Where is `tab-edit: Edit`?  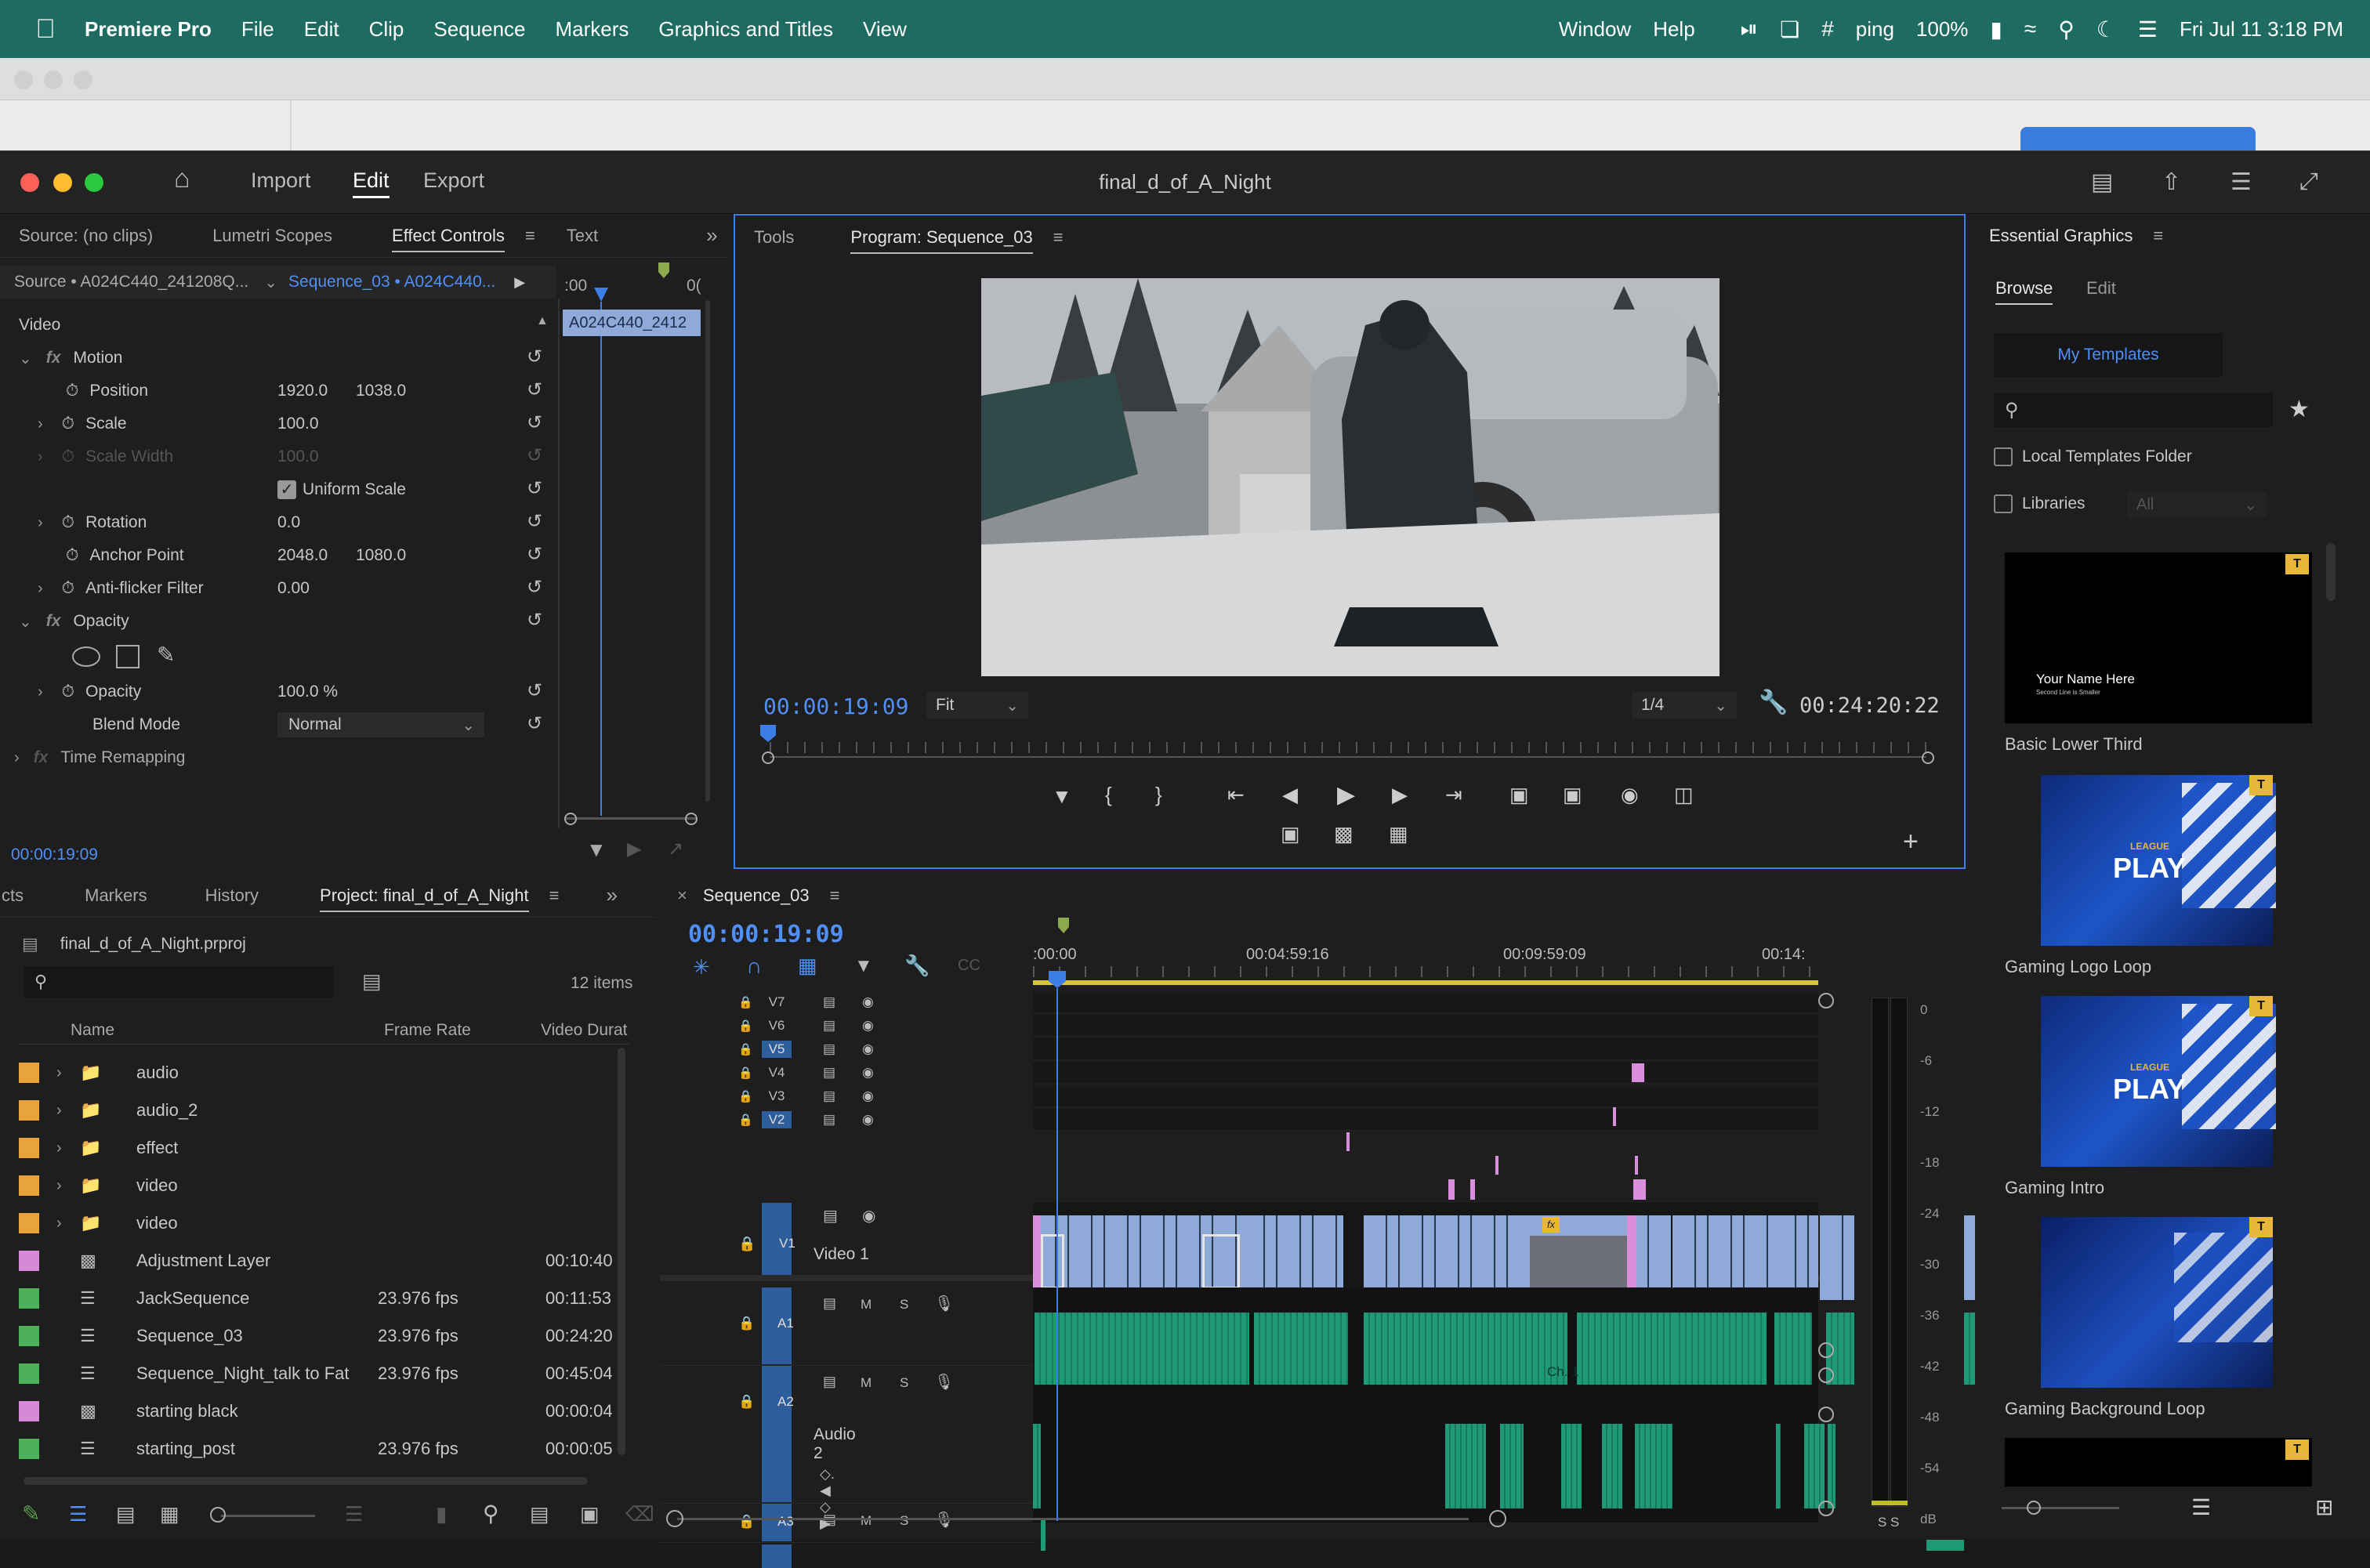
tab-edit: Edit is located at coordinates (2101, 288).